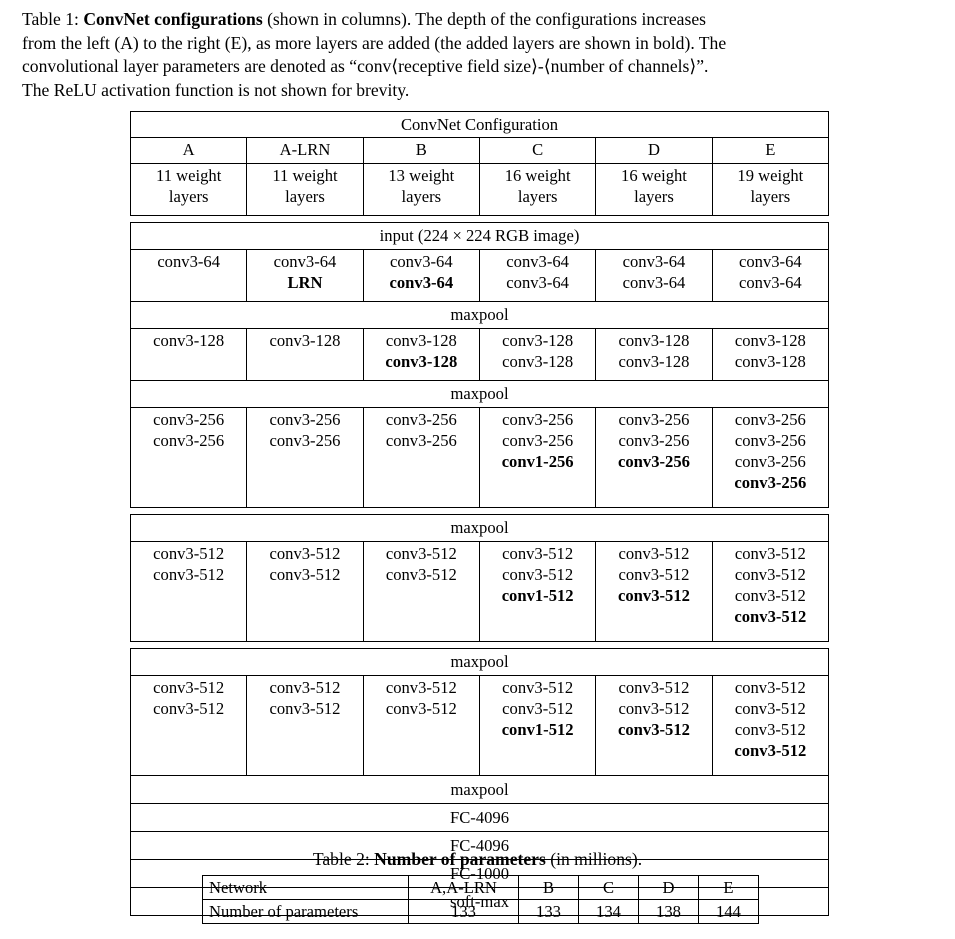 The image size is (955, 939). I want to click on block128-col-d: conv3-128 conv3-128, so click(654, 354).